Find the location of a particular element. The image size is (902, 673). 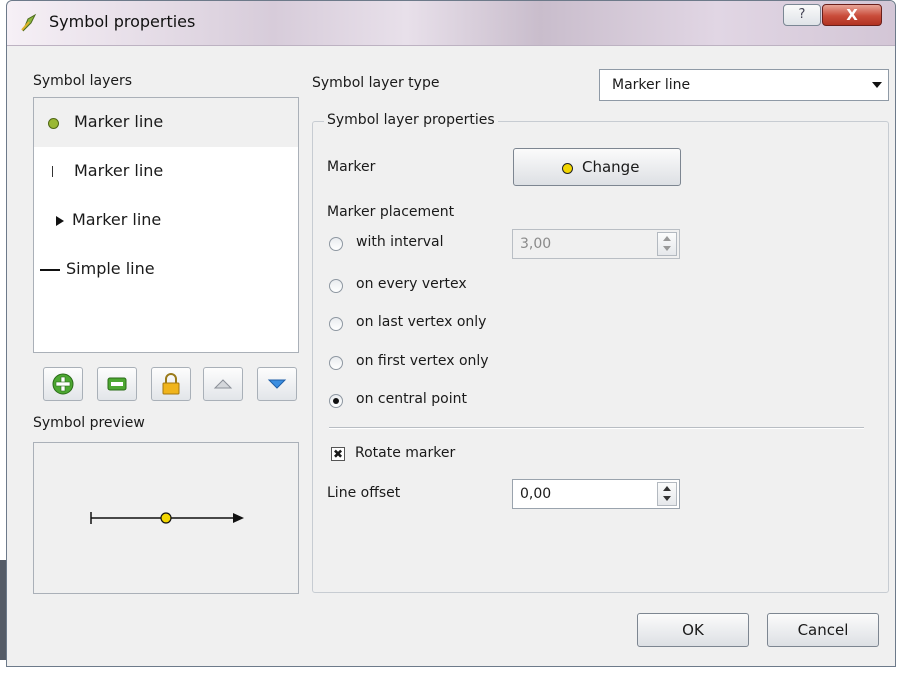

radio-first-vertex: on first vertex only is located at coordinates (429, 364).